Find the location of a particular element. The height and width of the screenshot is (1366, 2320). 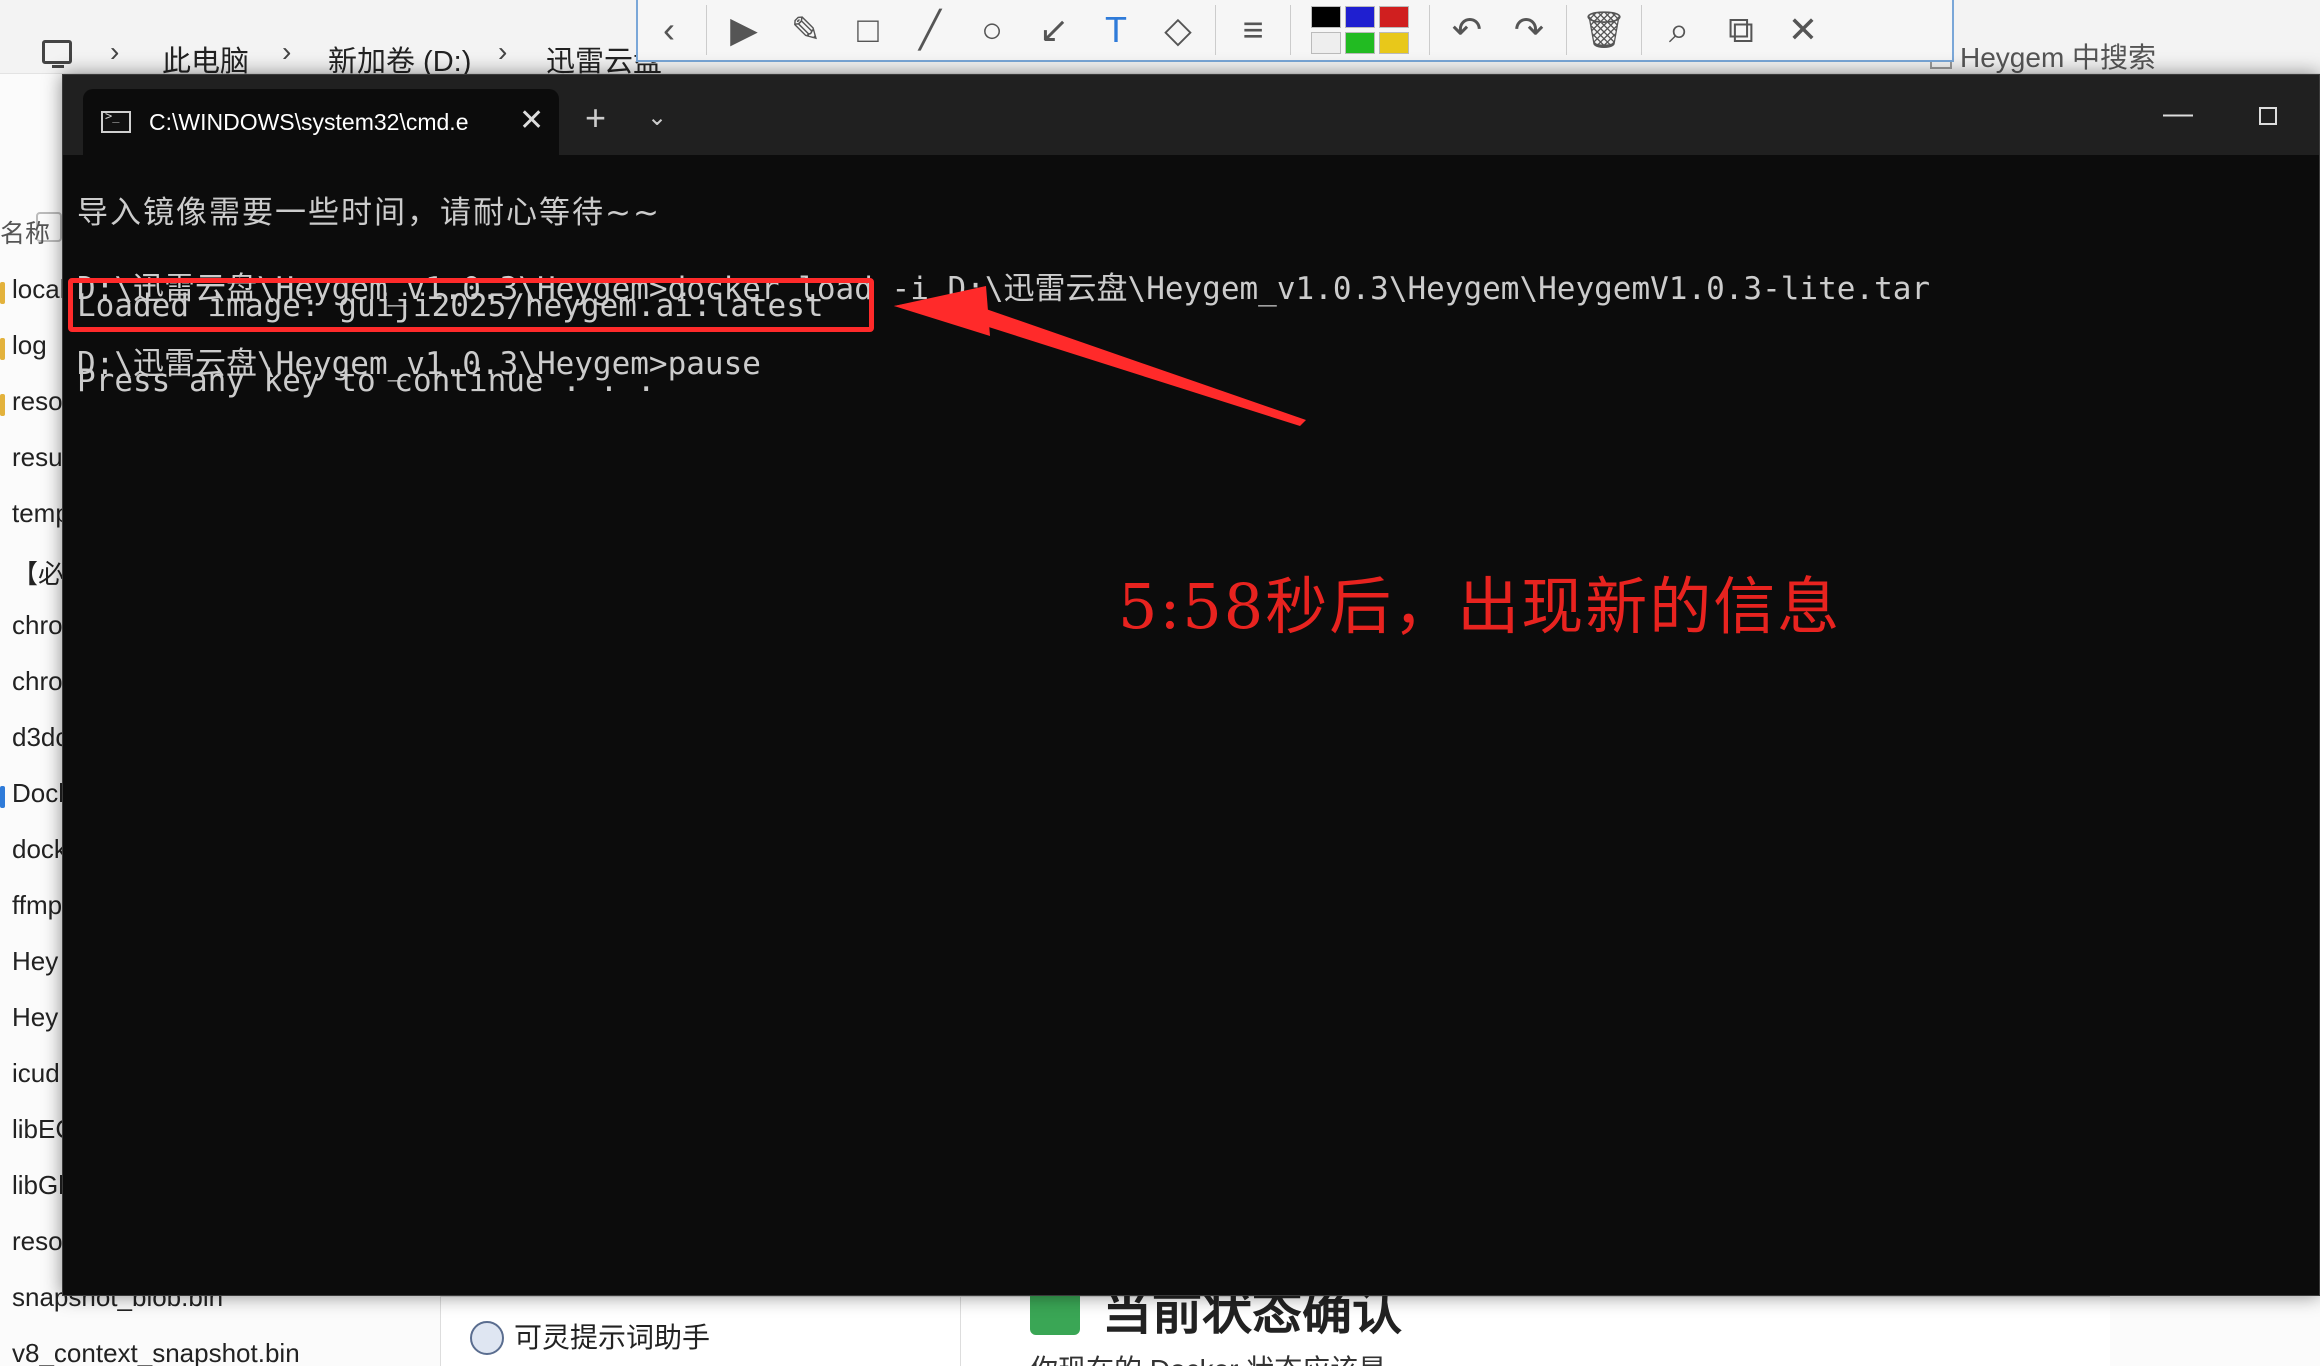

annotation-arrow is located at coordinates (1100, 356).